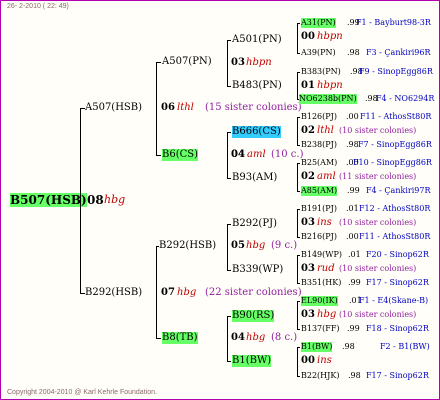 This screenshot has height=400, width=440. Describe the element at coordinates (319, 301) in the screenshot. I see `queen-el90-ik: EL90(IK)` at that location.